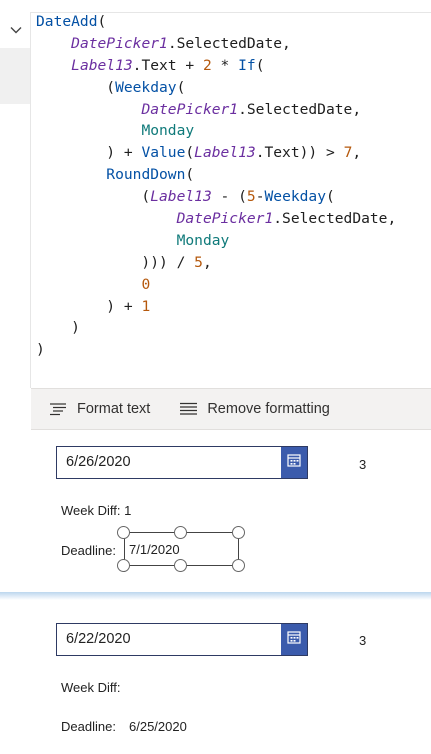  What do you see at coordinates (96, 510) in the screenshot?
I see `week-diff-label: Week Diff: 1` at bounding box center [96, 510].